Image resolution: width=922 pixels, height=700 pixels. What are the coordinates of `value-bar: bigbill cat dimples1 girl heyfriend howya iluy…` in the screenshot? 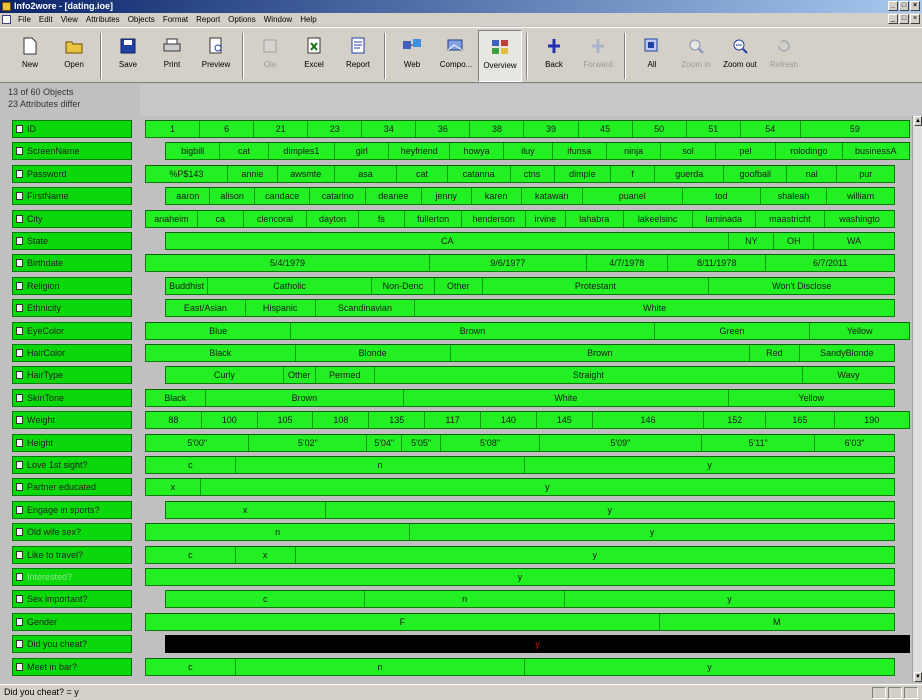 It's located at (537, 151).